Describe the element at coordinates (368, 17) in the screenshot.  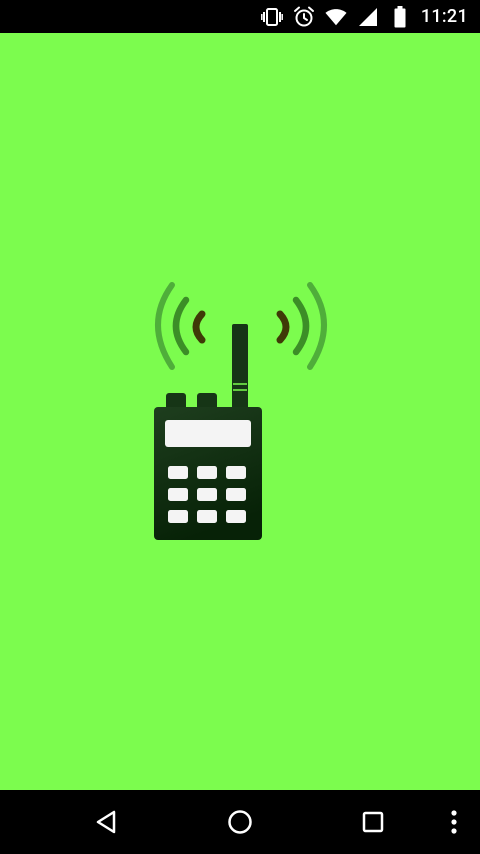
I see `cell-signal-icon` at that location.